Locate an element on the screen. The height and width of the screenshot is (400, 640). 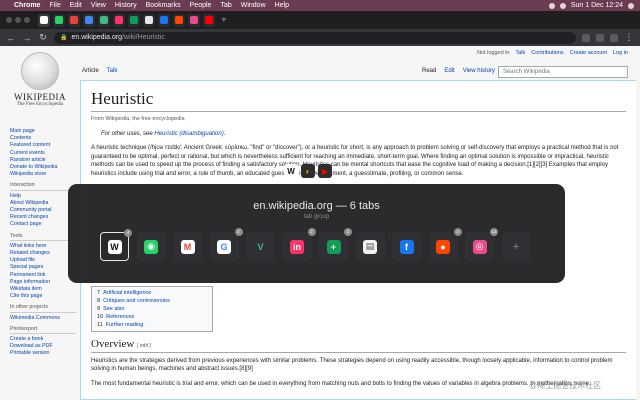
zoom-window-icon is located at coordinates (27, 20).